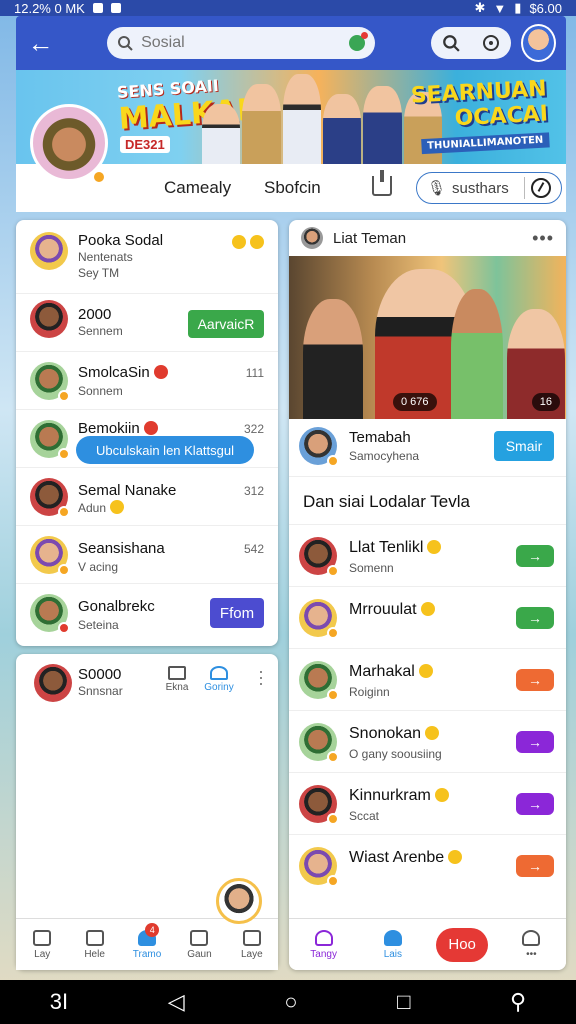 This screenshot has width=576, height=1024. Describe the element at coordinates (92, 508) in the screenshot. I see `contact-subtitle-text: Adun` at that location.